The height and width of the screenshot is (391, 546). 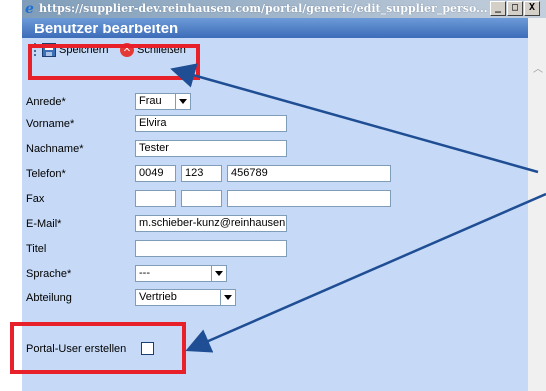 I want to click on minimize-button: _, so click(x=498, y=8).